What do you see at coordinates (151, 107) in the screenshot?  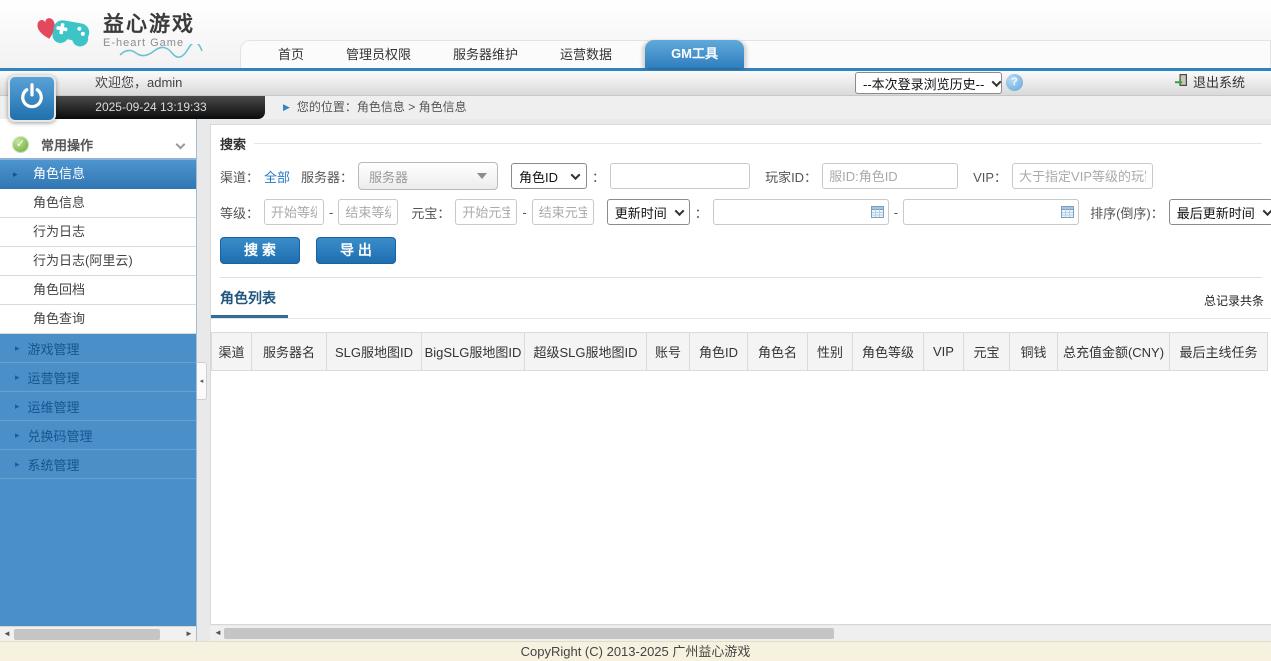 I see `datetime-display: 2025-09-24 13:19:33` at bounding box center [151, 107].